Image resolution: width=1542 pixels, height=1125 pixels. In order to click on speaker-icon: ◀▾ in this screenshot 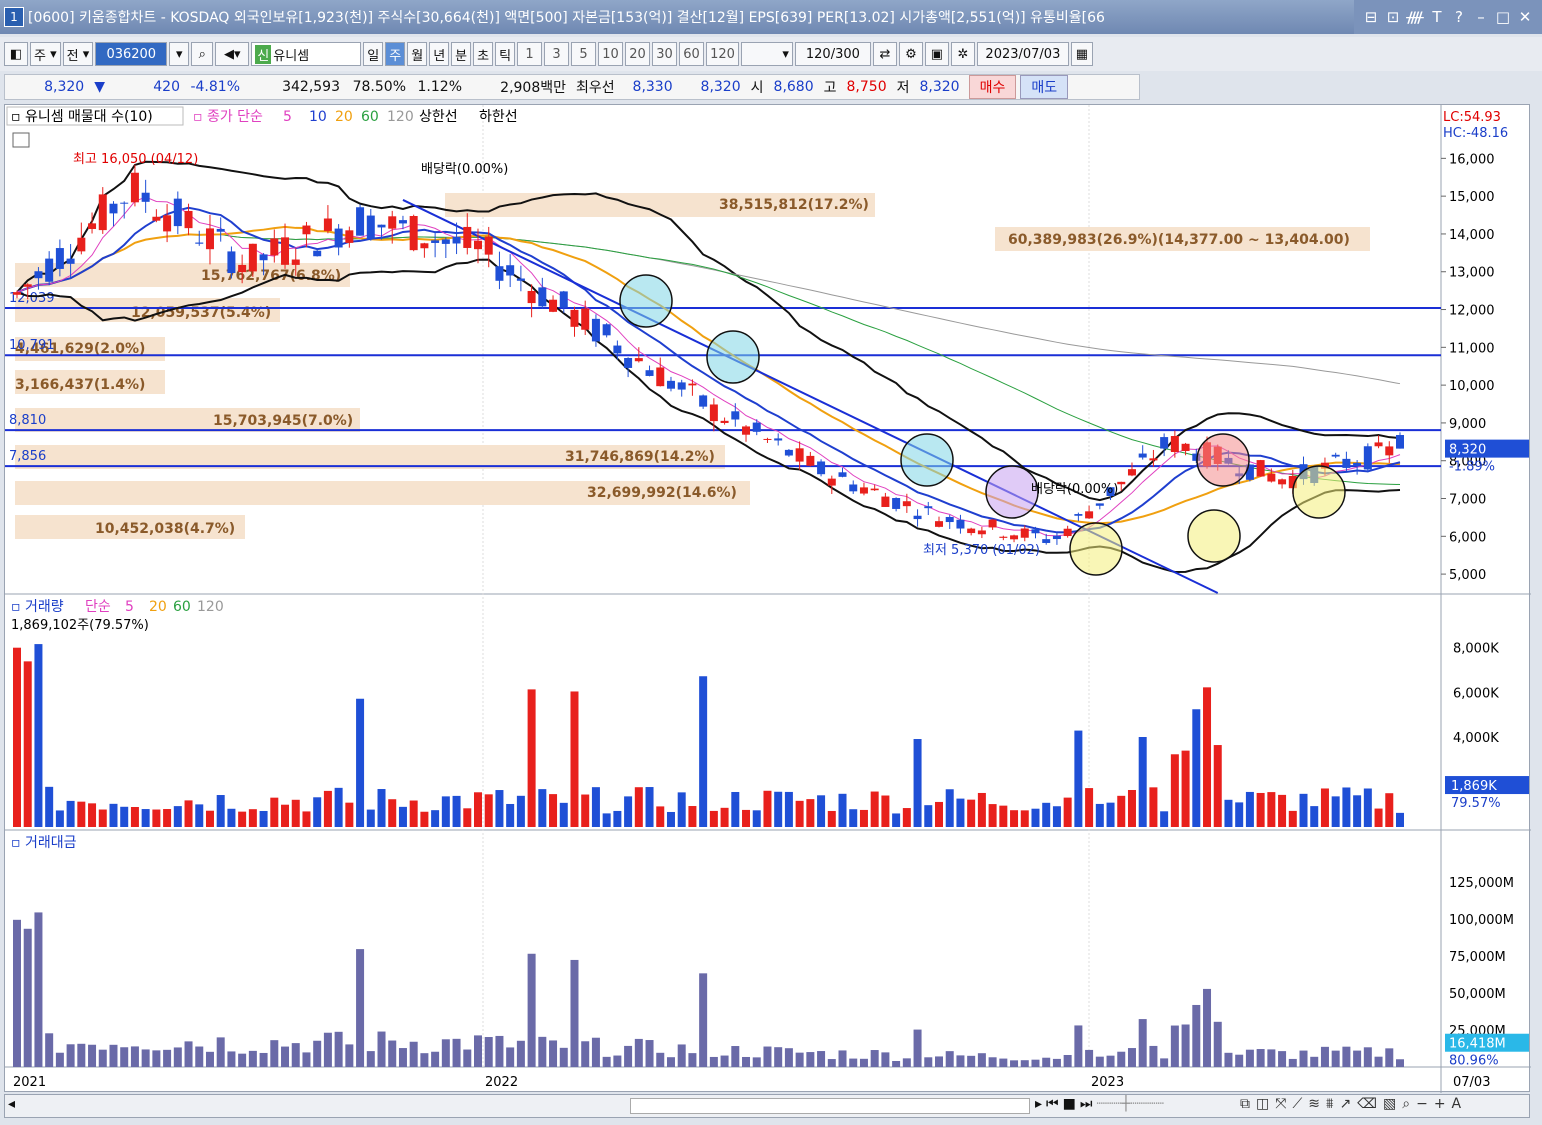, I will do `click(232, 54)`.